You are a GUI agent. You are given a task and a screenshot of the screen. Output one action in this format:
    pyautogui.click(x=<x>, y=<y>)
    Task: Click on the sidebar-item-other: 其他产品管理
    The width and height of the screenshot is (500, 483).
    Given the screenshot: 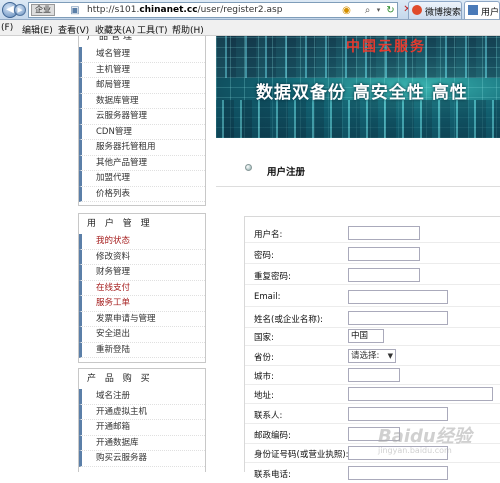 What is the action you would take?
    pyautogui.click(x=142, y=163)
    